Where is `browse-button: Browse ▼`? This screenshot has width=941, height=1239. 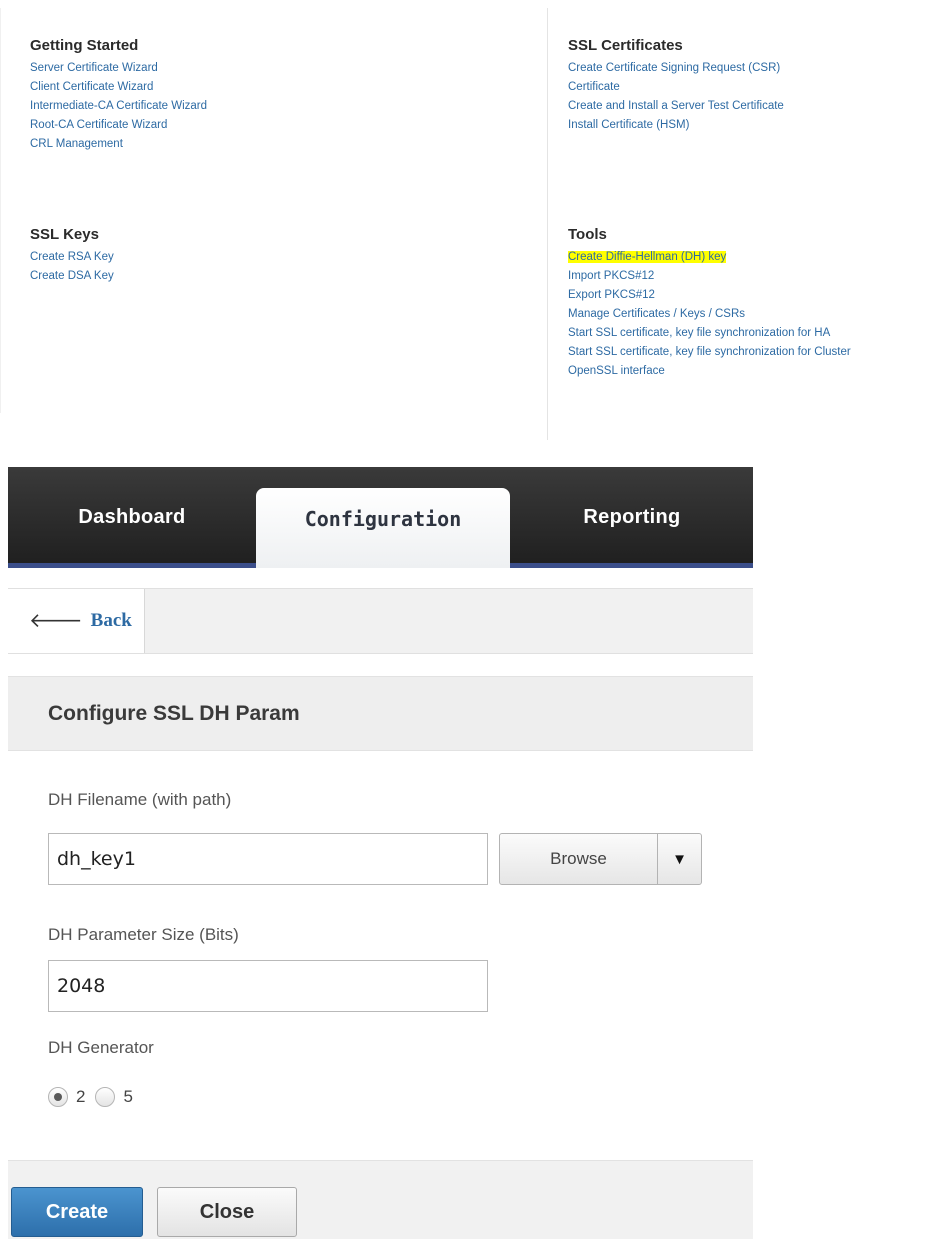 browse-button: Browse ▼ is located at coordinates (600, 859).